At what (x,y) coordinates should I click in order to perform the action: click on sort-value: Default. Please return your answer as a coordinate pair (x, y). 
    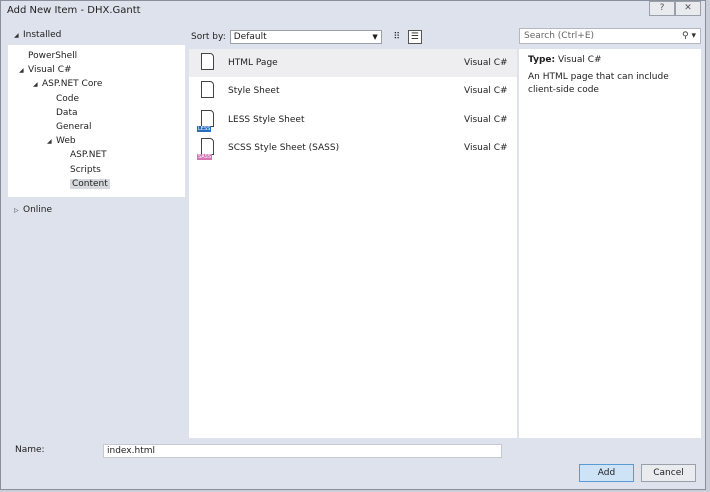
    Looking at the image, I should click on (250, 37).